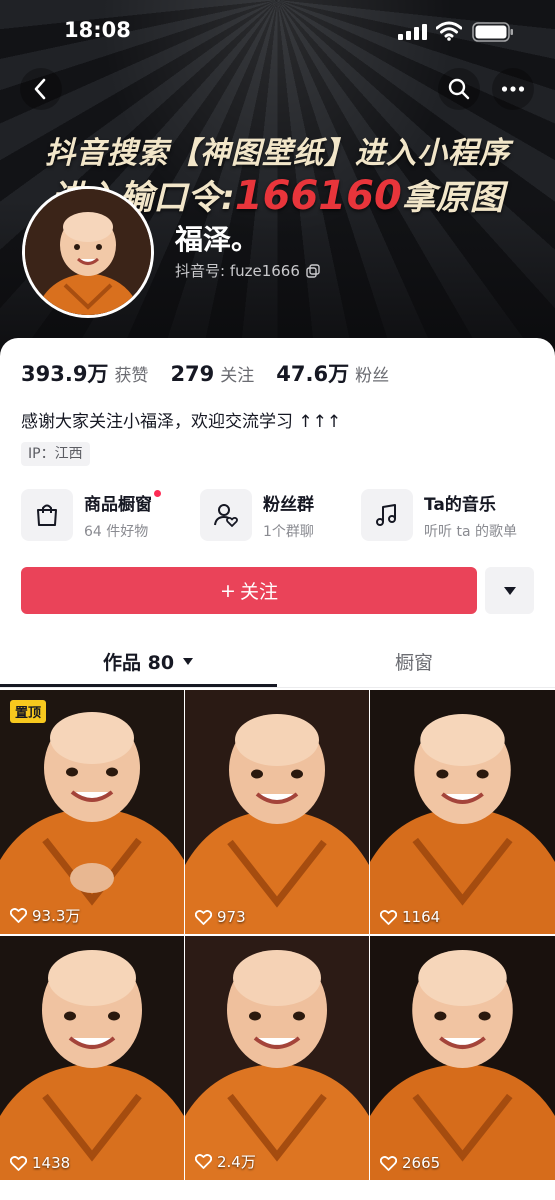  I want to click on ellipsis-icon, so click(513, 89).